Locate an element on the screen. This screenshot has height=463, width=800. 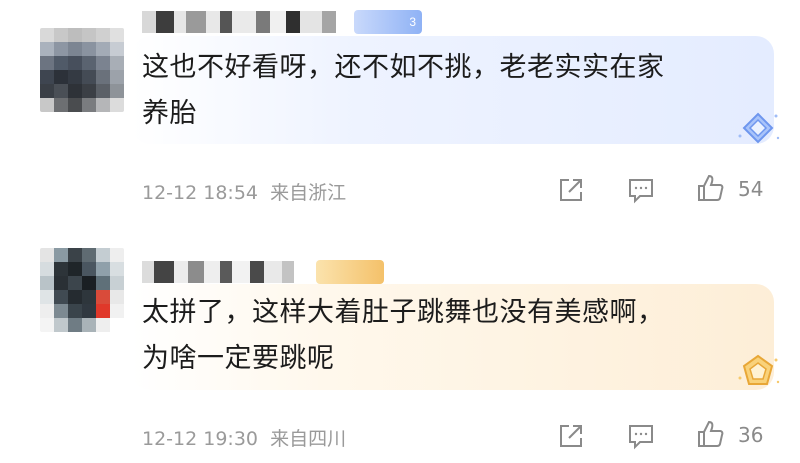
comment-text: 太拼了，这样大着肚子跳舞也没有美感啊， 为啥一定要跳呢 is located at coordinates (442, 336).